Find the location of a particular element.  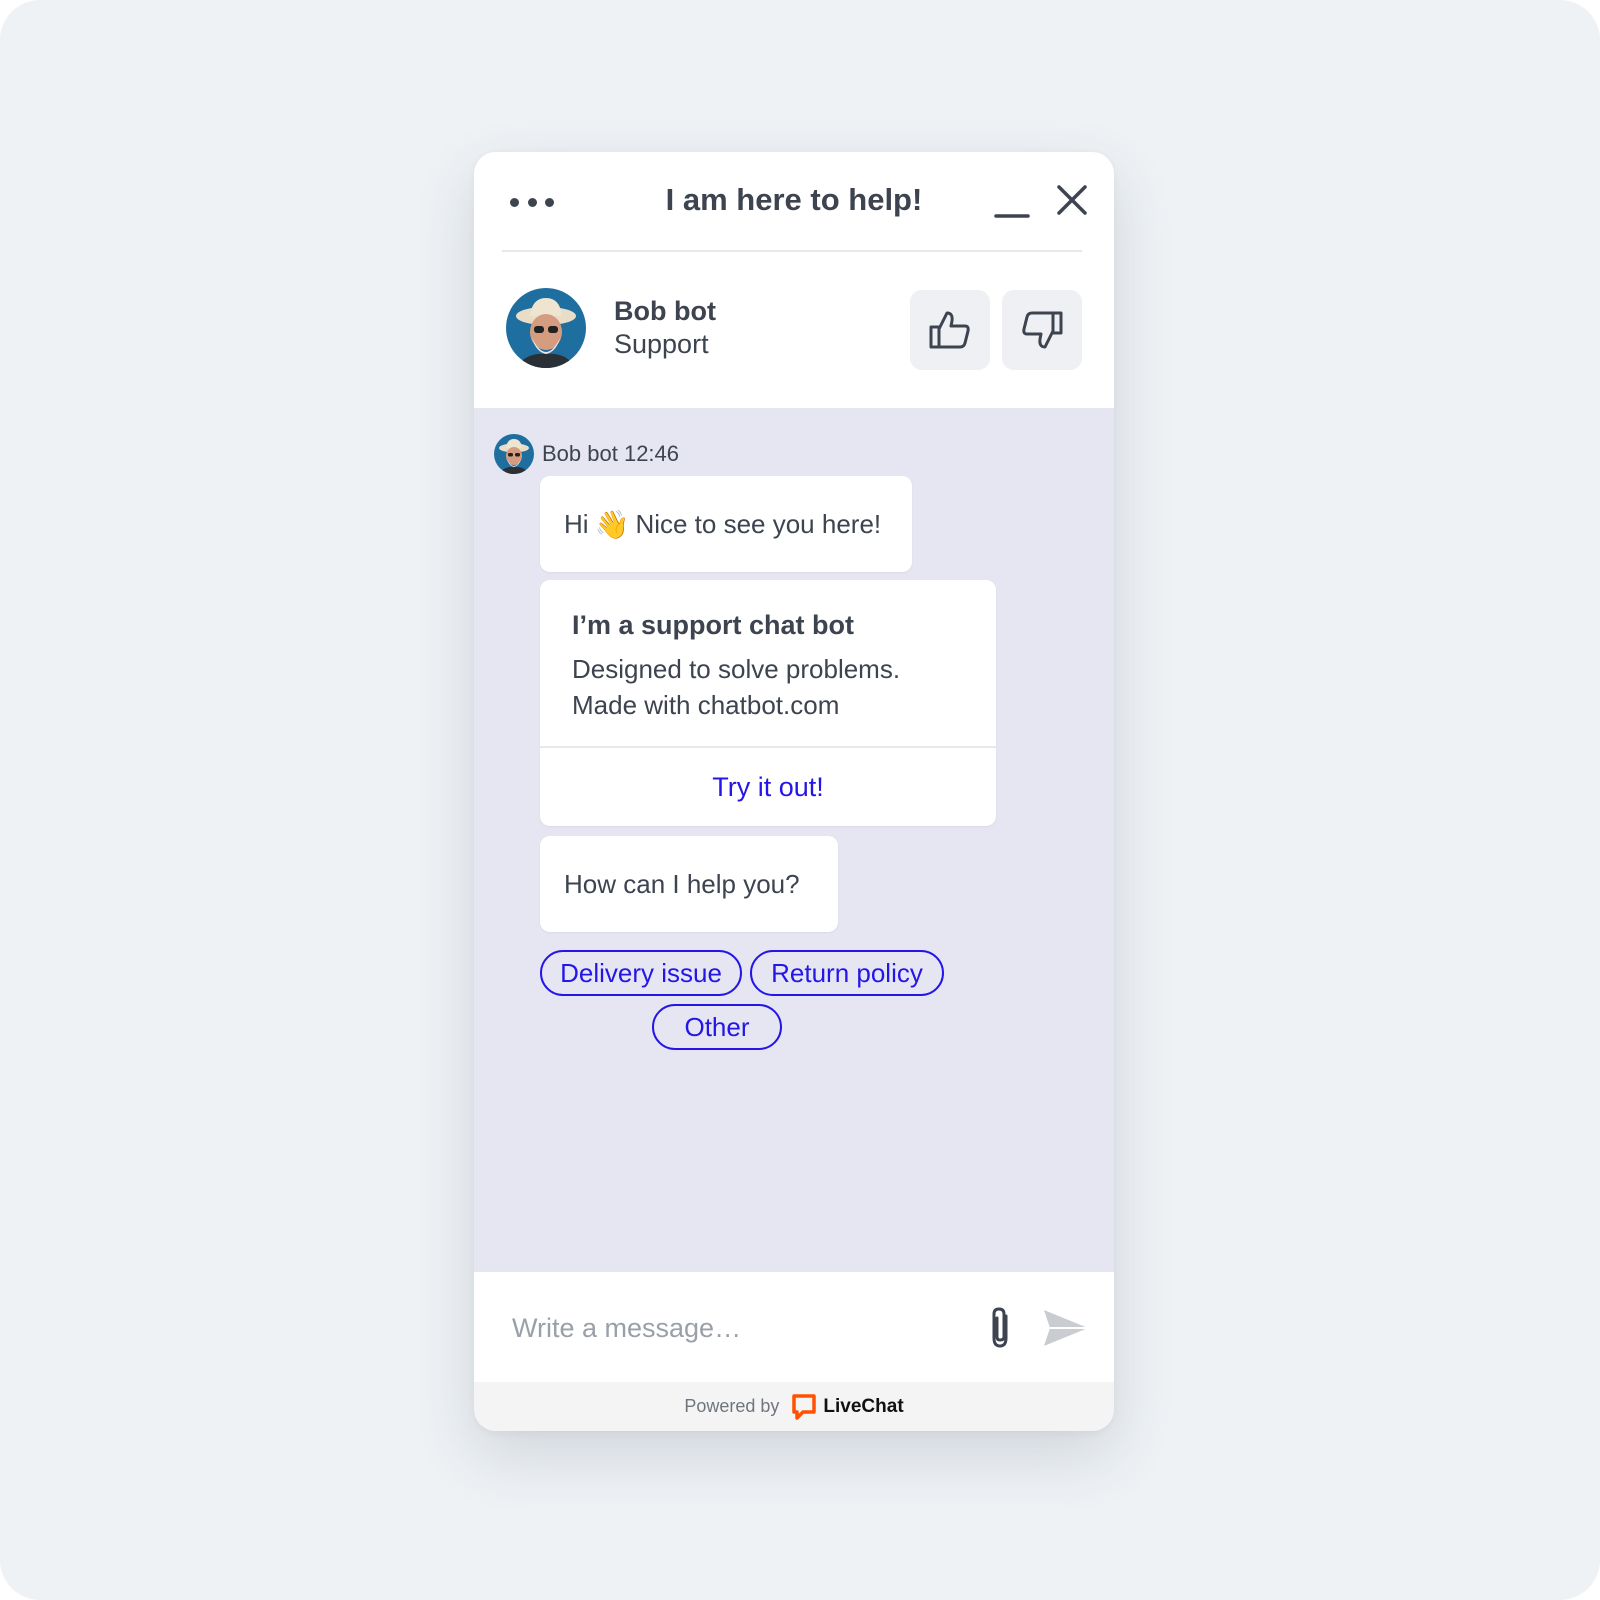

question-text: How can I help you? is located at coordinates (682, 883).